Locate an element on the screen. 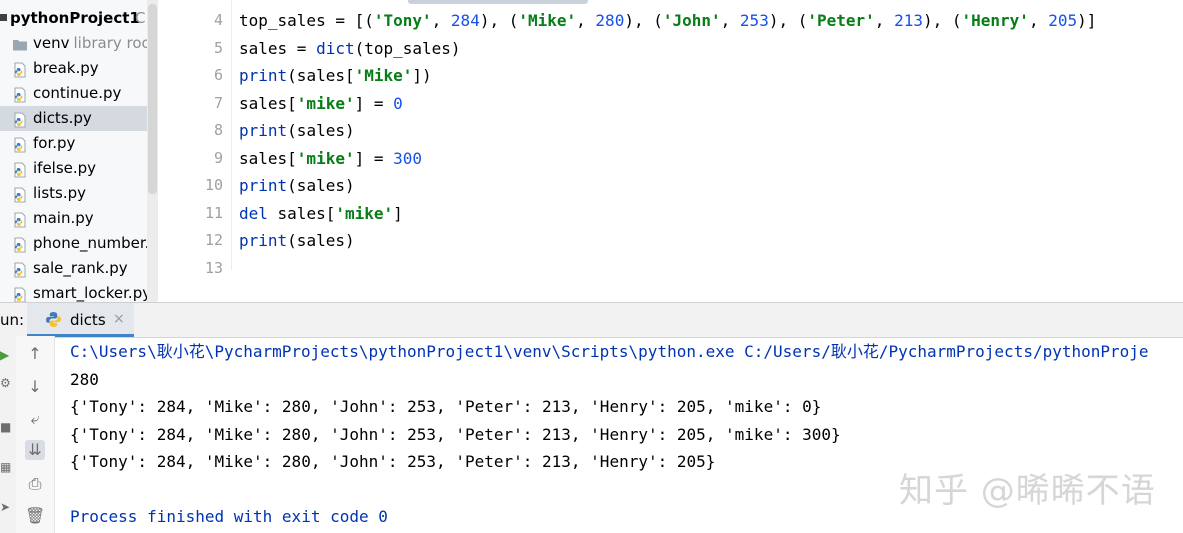 The image size is (1183, 533). code-token: 213 is located at coordinates (908, 20).